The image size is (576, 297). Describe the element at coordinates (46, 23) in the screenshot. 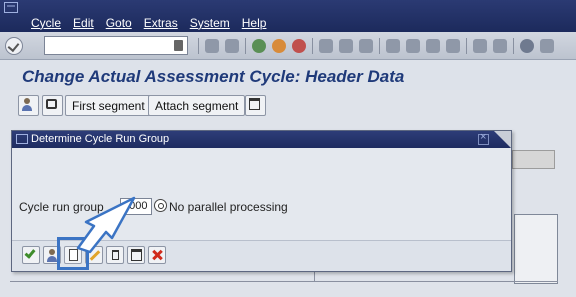

I see `menu-cycle: Cycle` at that location.